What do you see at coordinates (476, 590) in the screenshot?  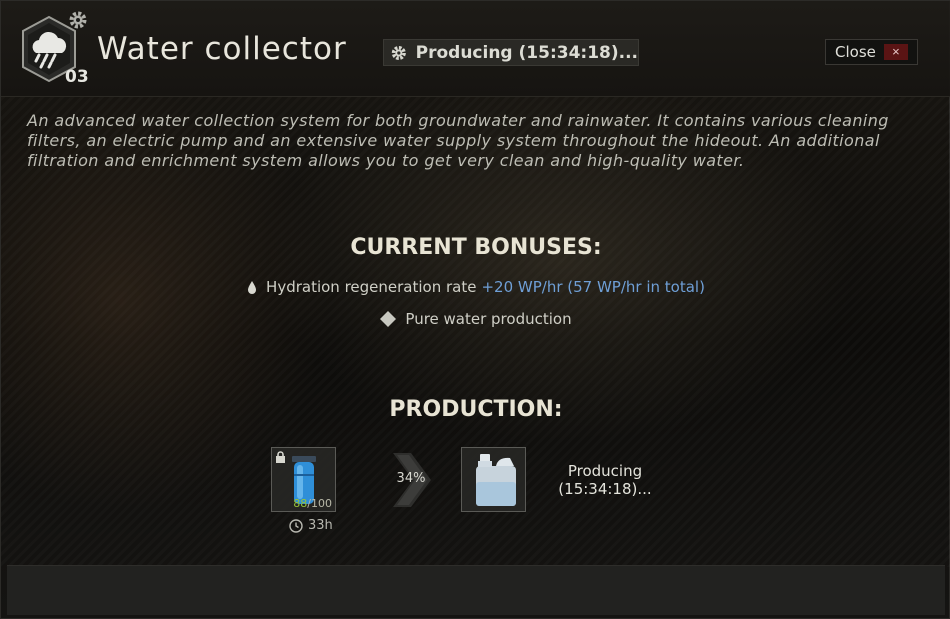 I see `window-footer` at bounding box center [476, 590].